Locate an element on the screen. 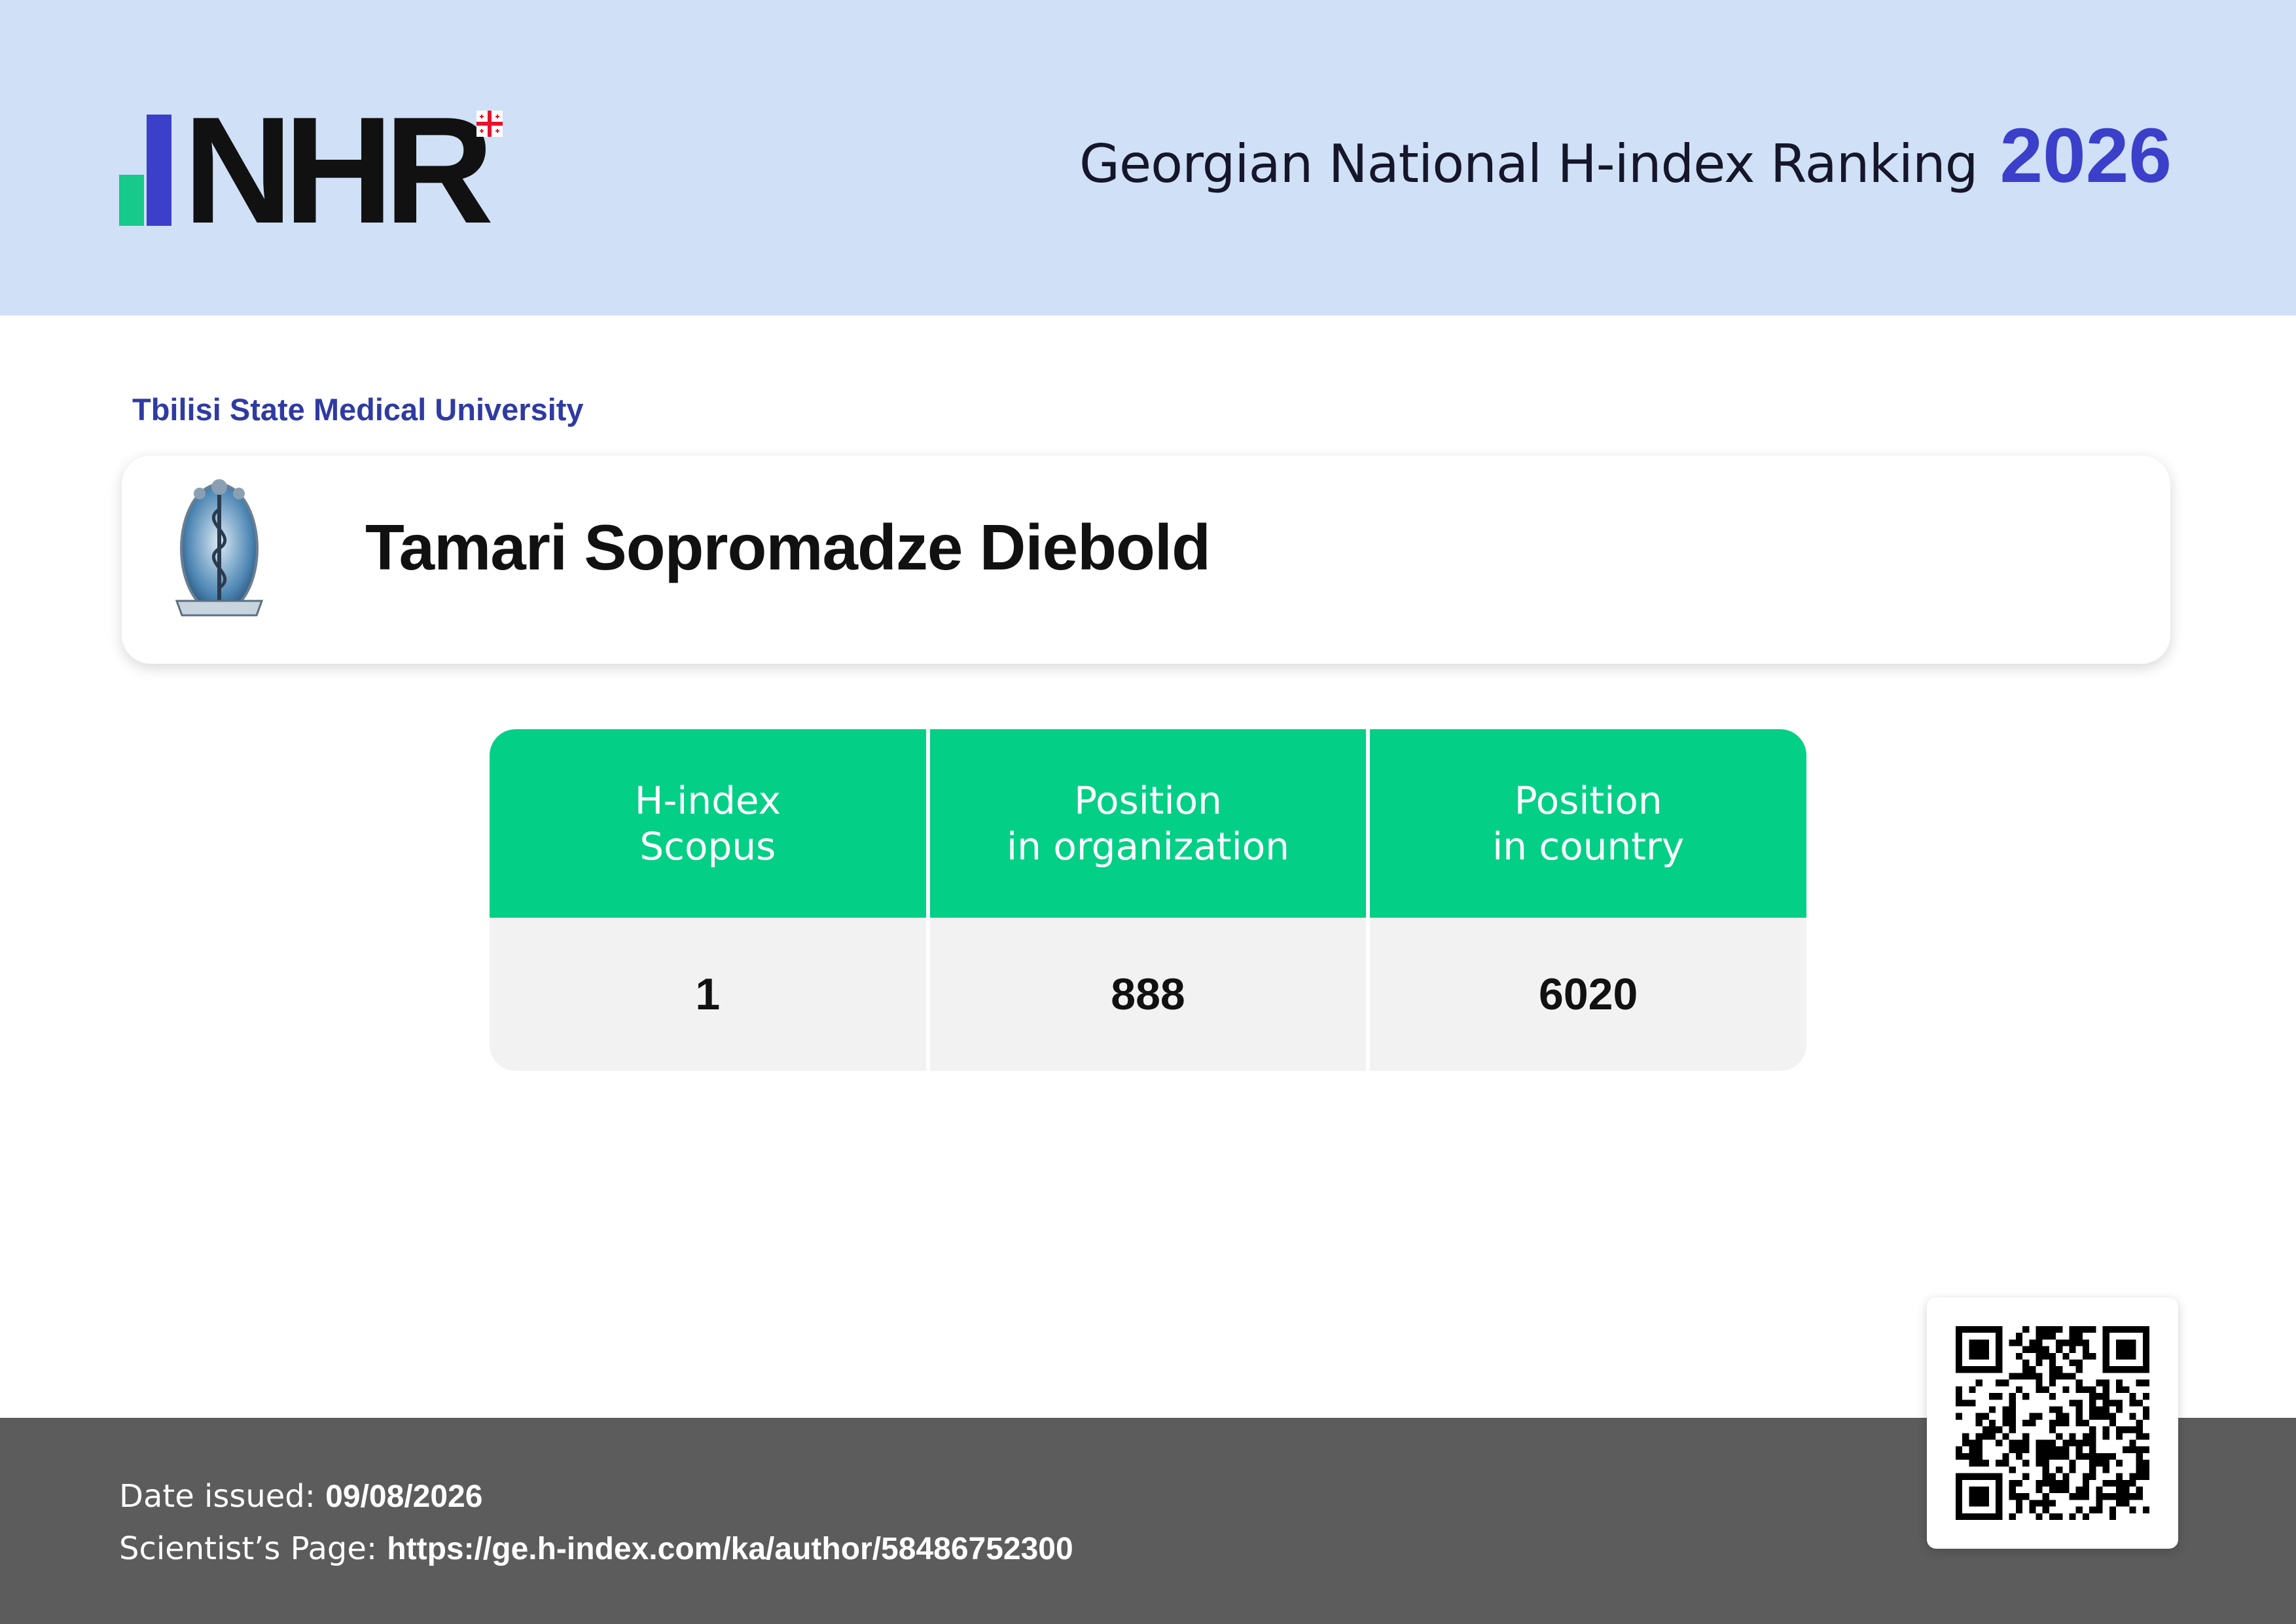  nhr-logo: NHR is located at coordinates (322, 171).